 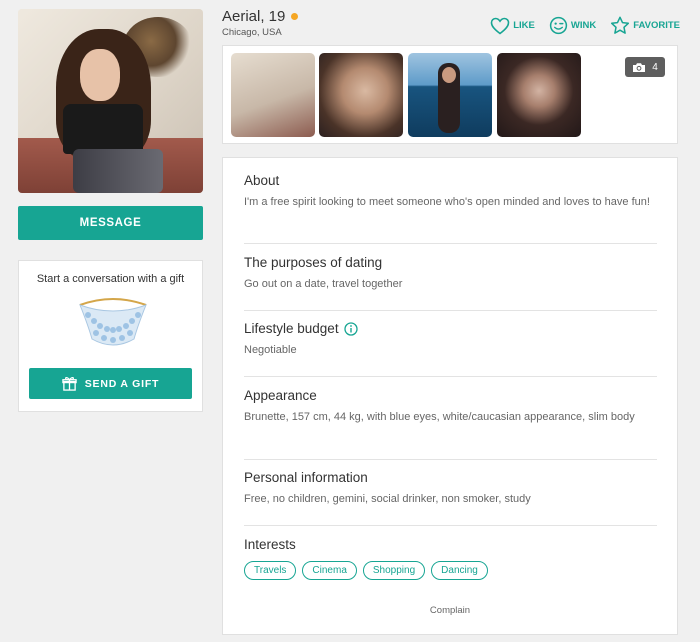 What do you see at coordinates (252, 32) in the screenshot?
I see `profile-location: Chicago, USA` at bounding box center [252, 32].